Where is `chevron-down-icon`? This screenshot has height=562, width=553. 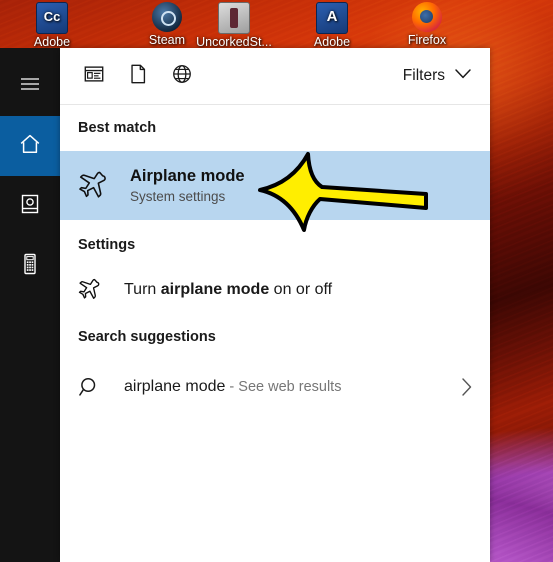 chevron-down-icon is located at coordinates (463, 76).